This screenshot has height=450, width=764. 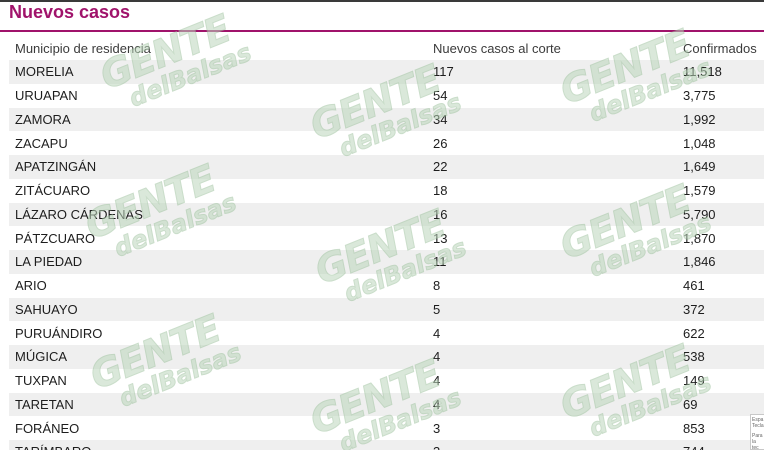 I want to click on popup-text-4: la tec, so click(x=755, y=444).